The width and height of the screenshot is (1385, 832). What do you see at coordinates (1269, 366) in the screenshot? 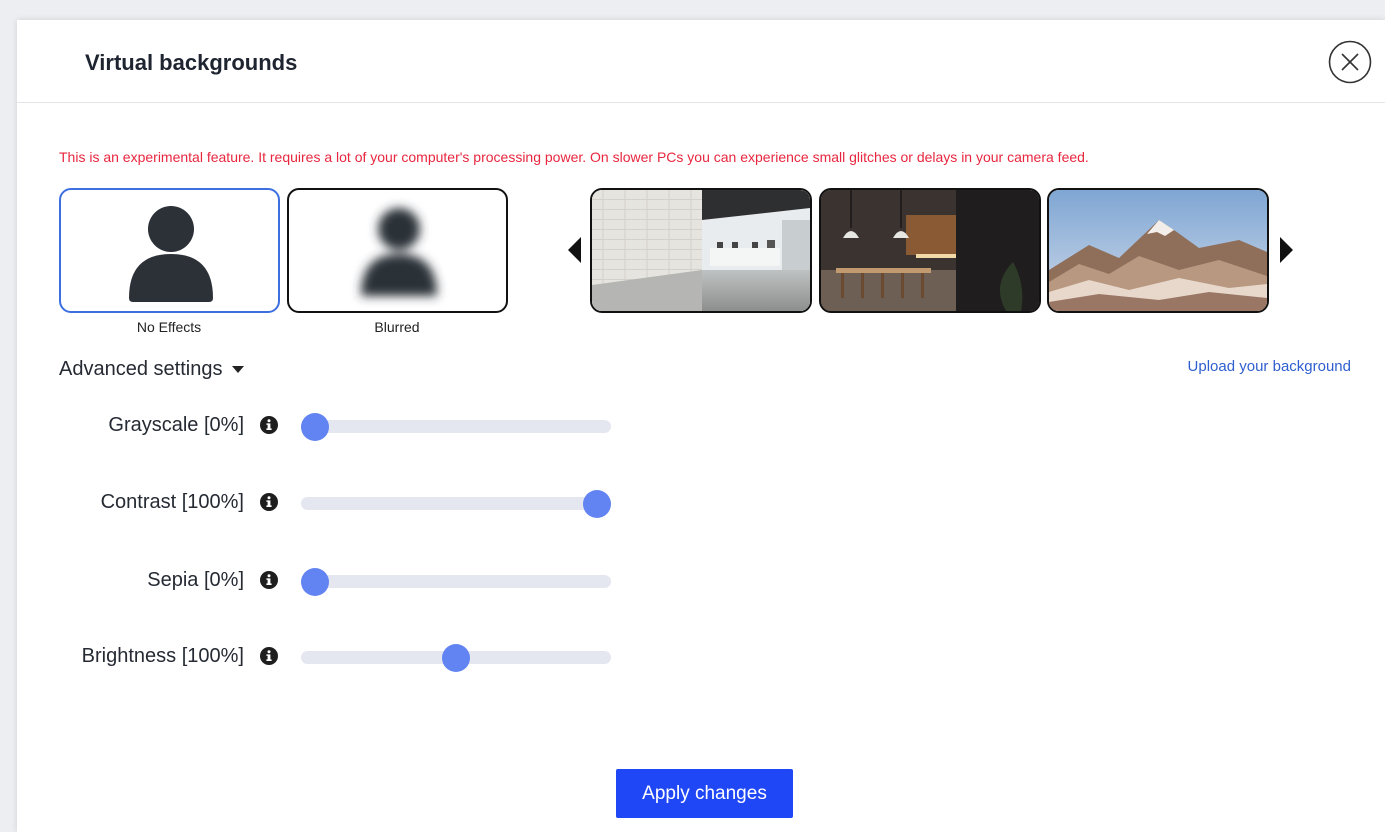
I see `upload-background-link: Upload your background` at bounding box center [1269, 366].